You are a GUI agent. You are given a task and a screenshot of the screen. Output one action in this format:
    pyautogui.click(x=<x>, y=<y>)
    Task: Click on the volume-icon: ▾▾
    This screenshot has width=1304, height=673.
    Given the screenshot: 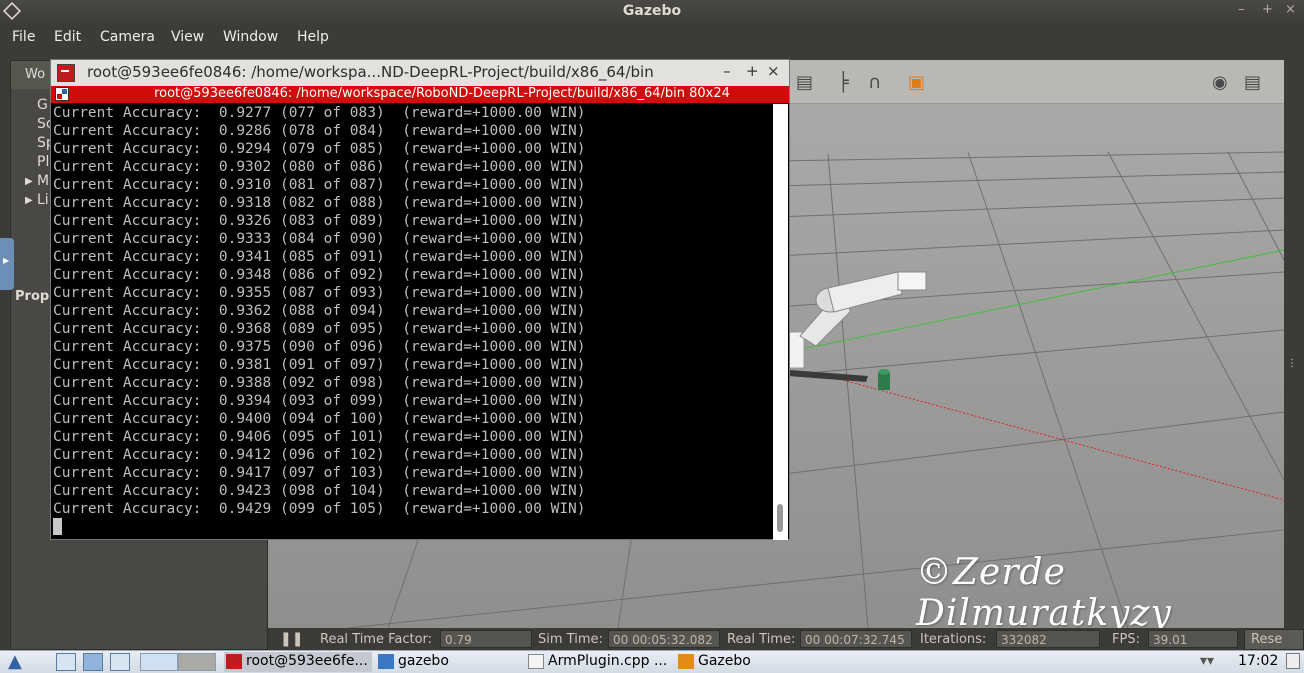 What is the action you would take?
    pyautogui.click(x=1207, y=661)
    